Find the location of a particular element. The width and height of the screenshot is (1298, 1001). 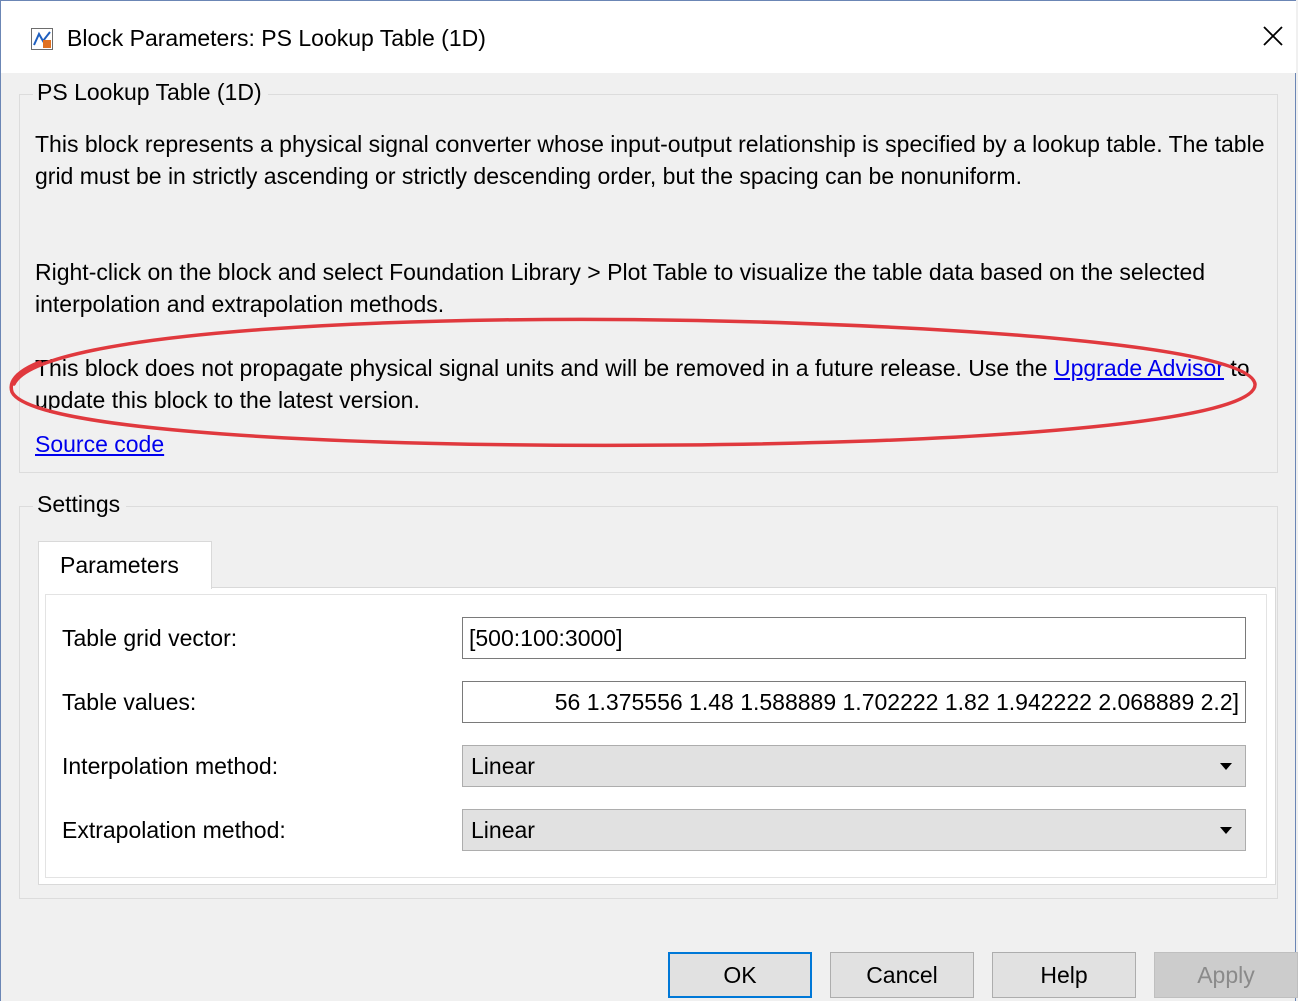

close-icon is located at coordinates (1273, 36).